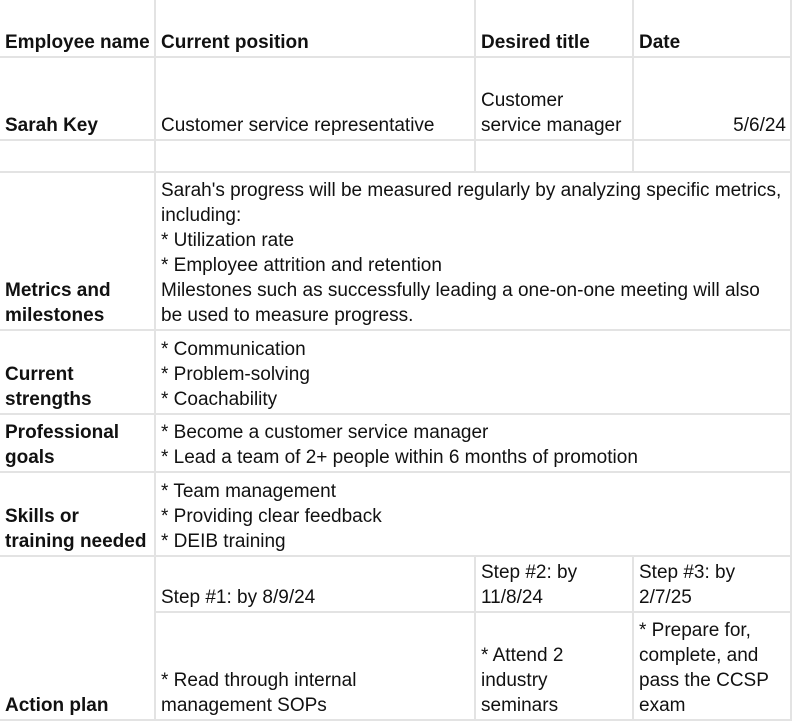  Describe the element at coordinates (554, 98) in the screenshot. I see `desired-title-cell: Customer service manager` at that location.